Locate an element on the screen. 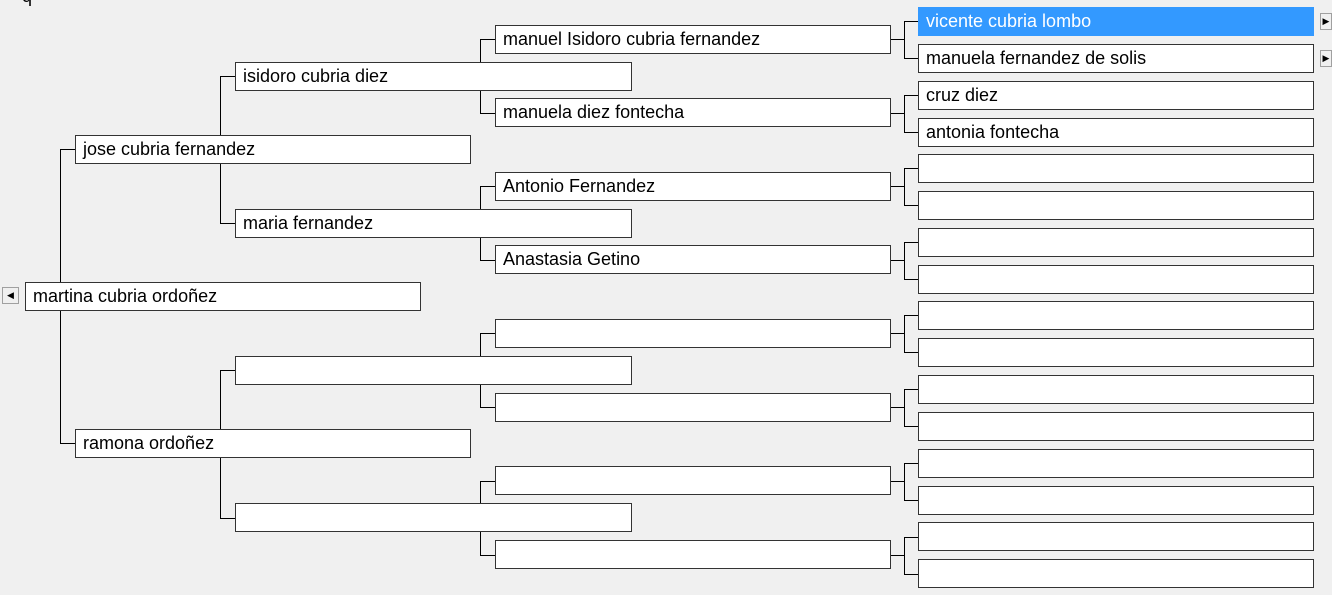 The width and height of the screenshot is (1332, 595). person-field-great-grandparent: manuel Isidoro cubria fernandez is located at coordinates (693, 39).